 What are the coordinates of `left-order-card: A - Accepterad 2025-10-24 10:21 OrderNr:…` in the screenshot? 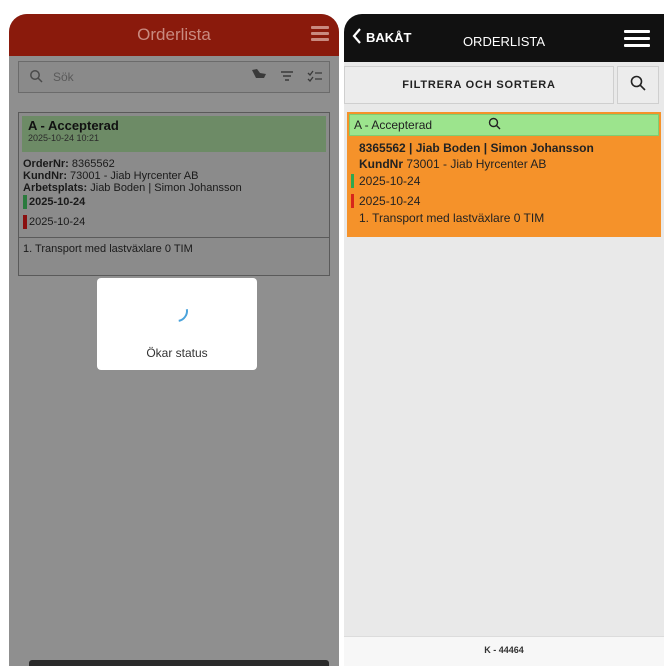 It's located at (174, 194).